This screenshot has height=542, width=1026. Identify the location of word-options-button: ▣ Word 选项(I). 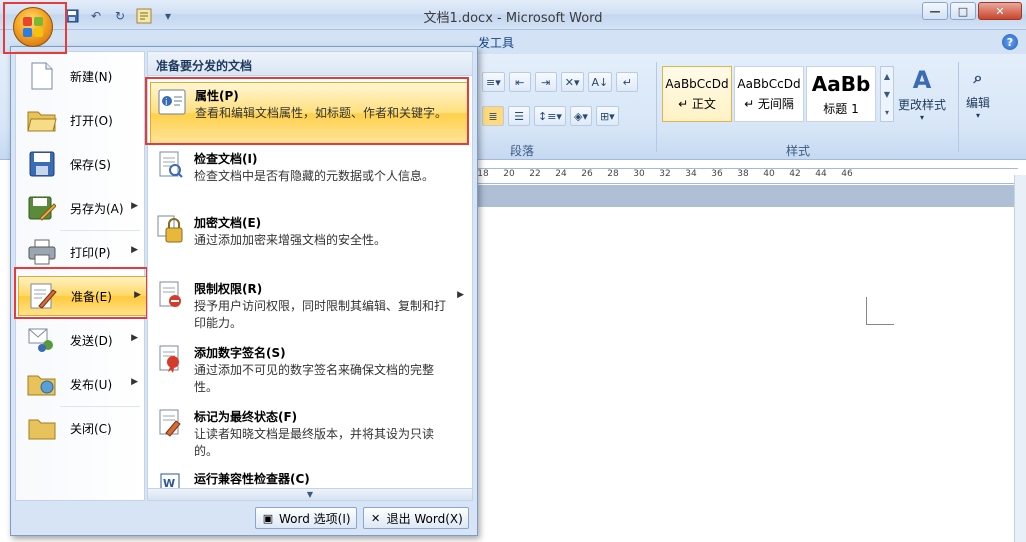
(306, 518).